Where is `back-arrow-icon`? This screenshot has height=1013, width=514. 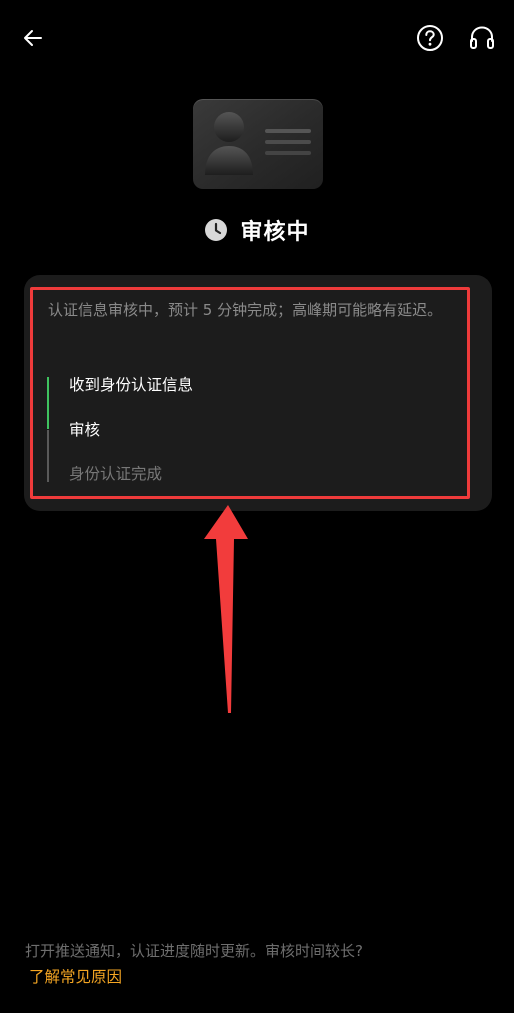
back-arrow-icon is located at coordinates (33, 38).